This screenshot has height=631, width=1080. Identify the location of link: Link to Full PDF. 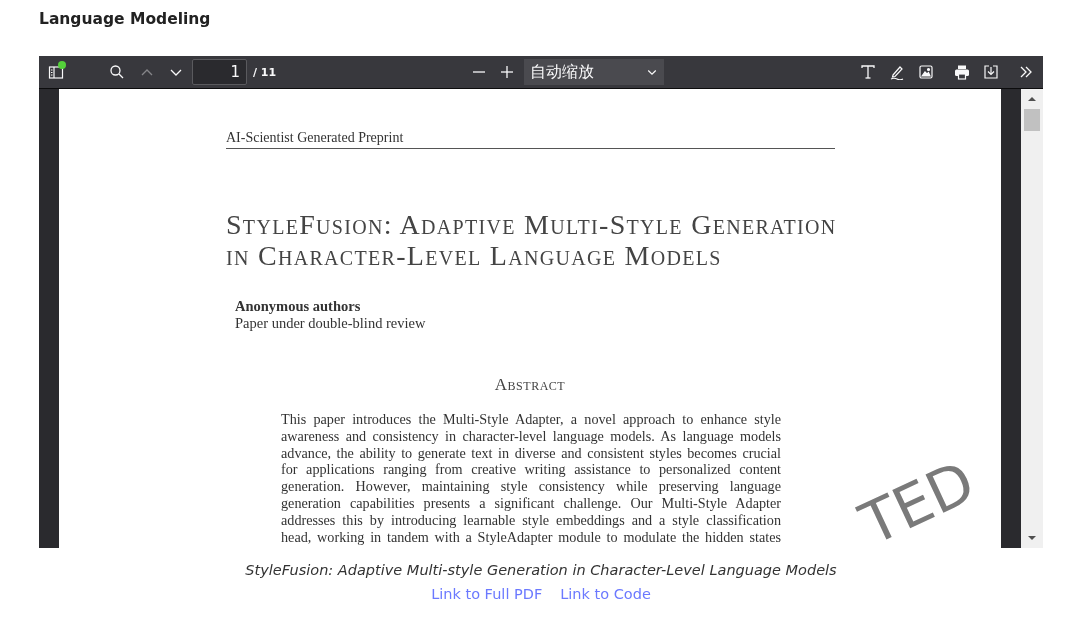
(487, 594).